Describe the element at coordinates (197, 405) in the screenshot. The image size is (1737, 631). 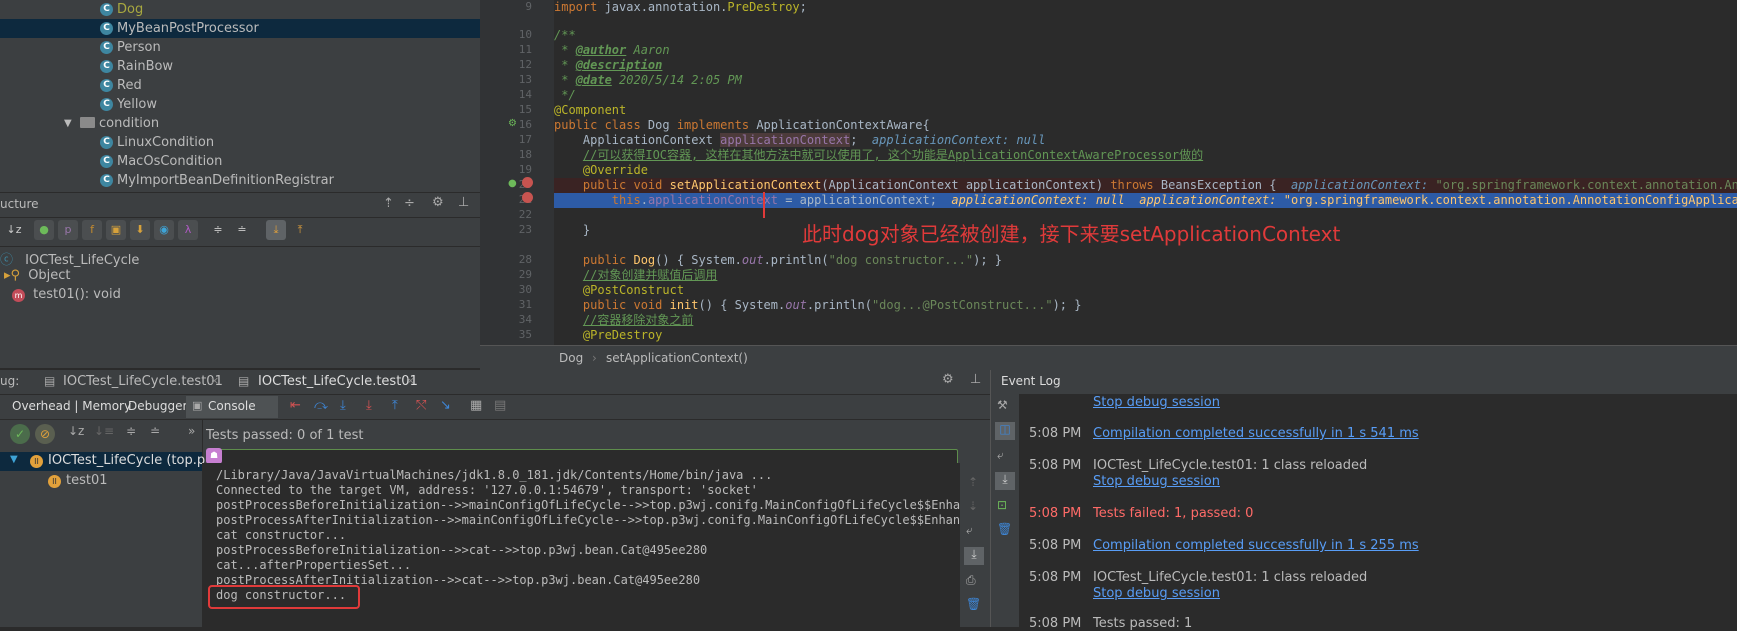
I see `console-icon: ▣` at that location.